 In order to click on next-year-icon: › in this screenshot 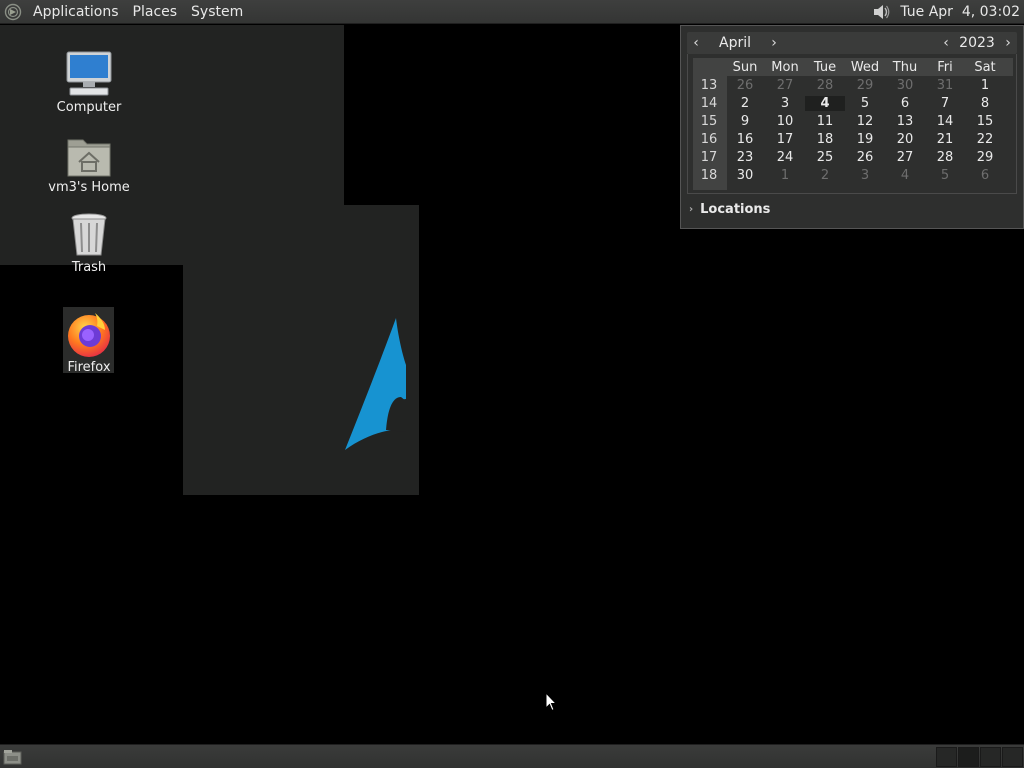, I will do `click(1008, 43)`.